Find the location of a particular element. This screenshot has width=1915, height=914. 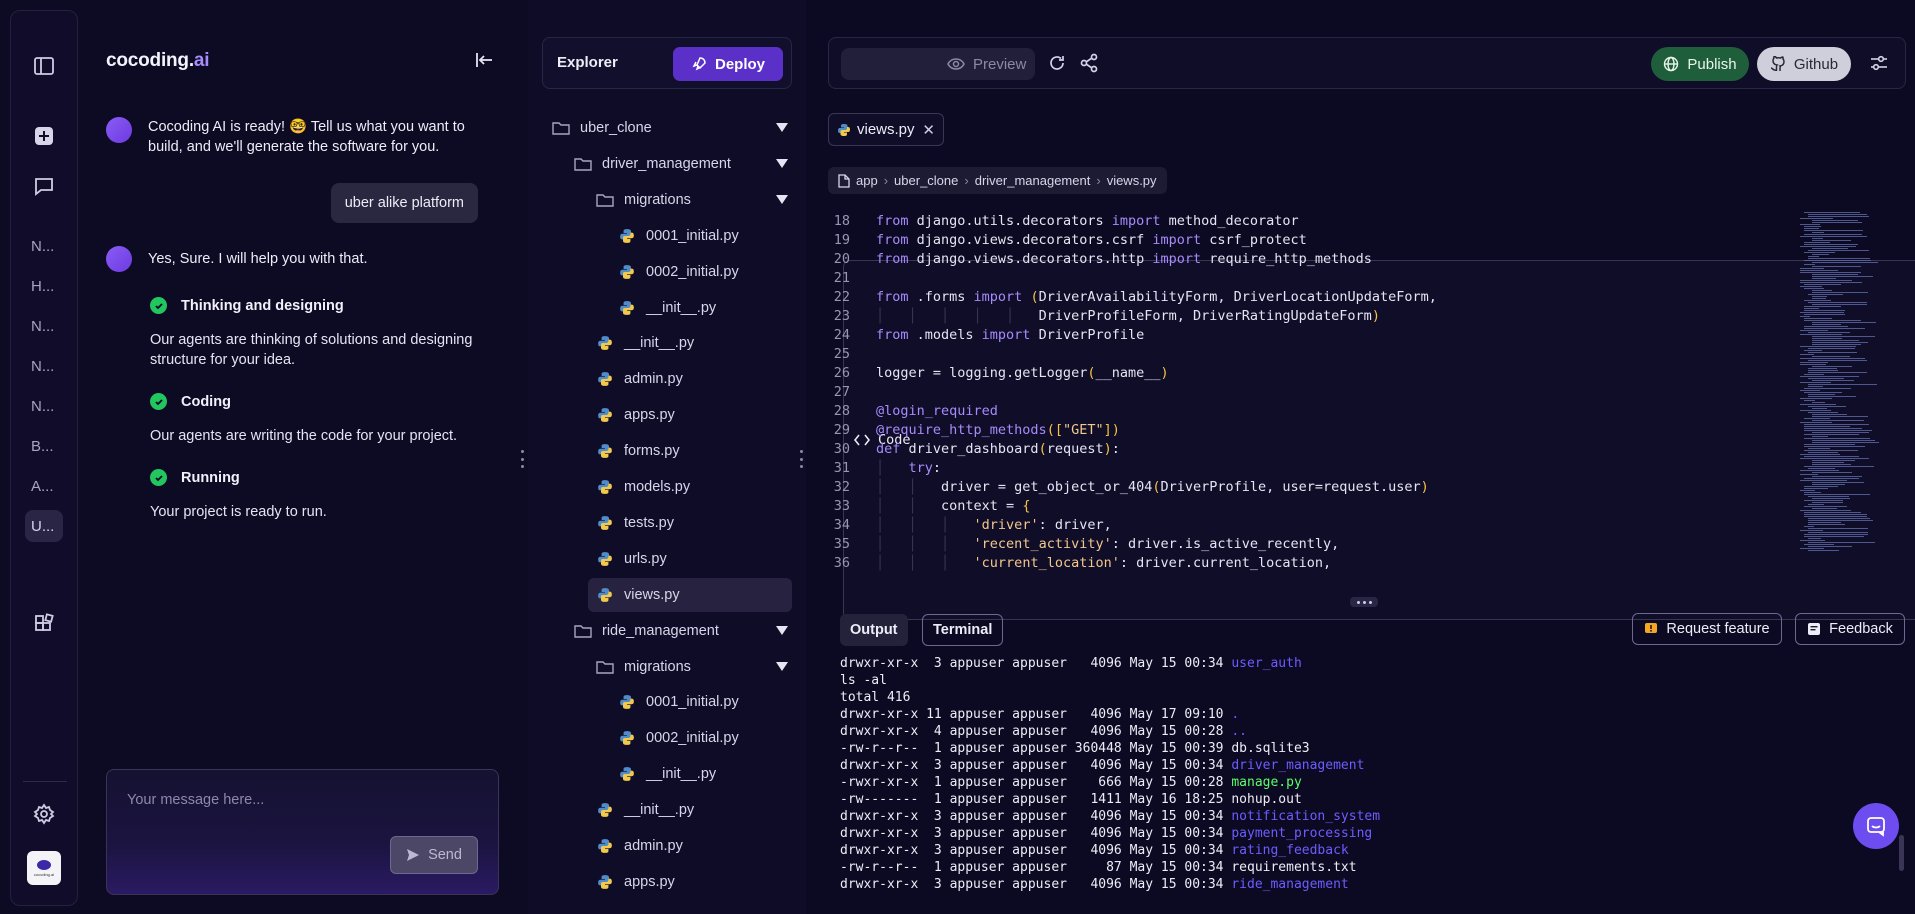

output-tab: Output is located at coordinates (874, 630).